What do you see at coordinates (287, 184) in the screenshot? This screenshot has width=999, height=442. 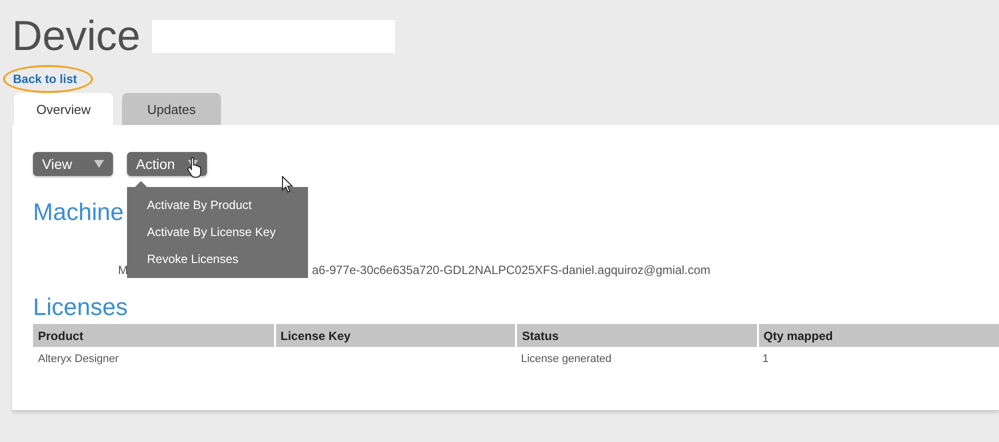 I see `pointer-cursor-icon` at bounding box center [287, 184].